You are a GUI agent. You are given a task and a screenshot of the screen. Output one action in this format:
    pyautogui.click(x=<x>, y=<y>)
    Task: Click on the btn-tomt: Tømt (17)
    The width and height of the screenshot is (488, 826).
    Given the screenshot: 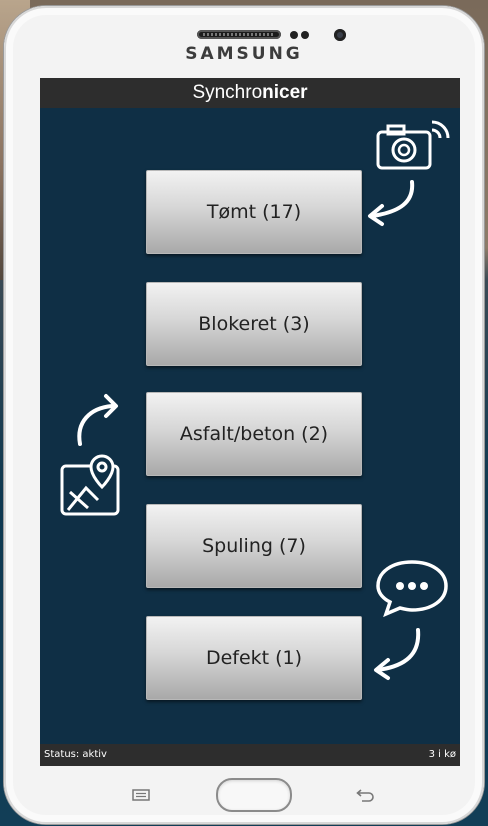 What is the action you would take?
    pyautogui.click(x=254, y=212)
    